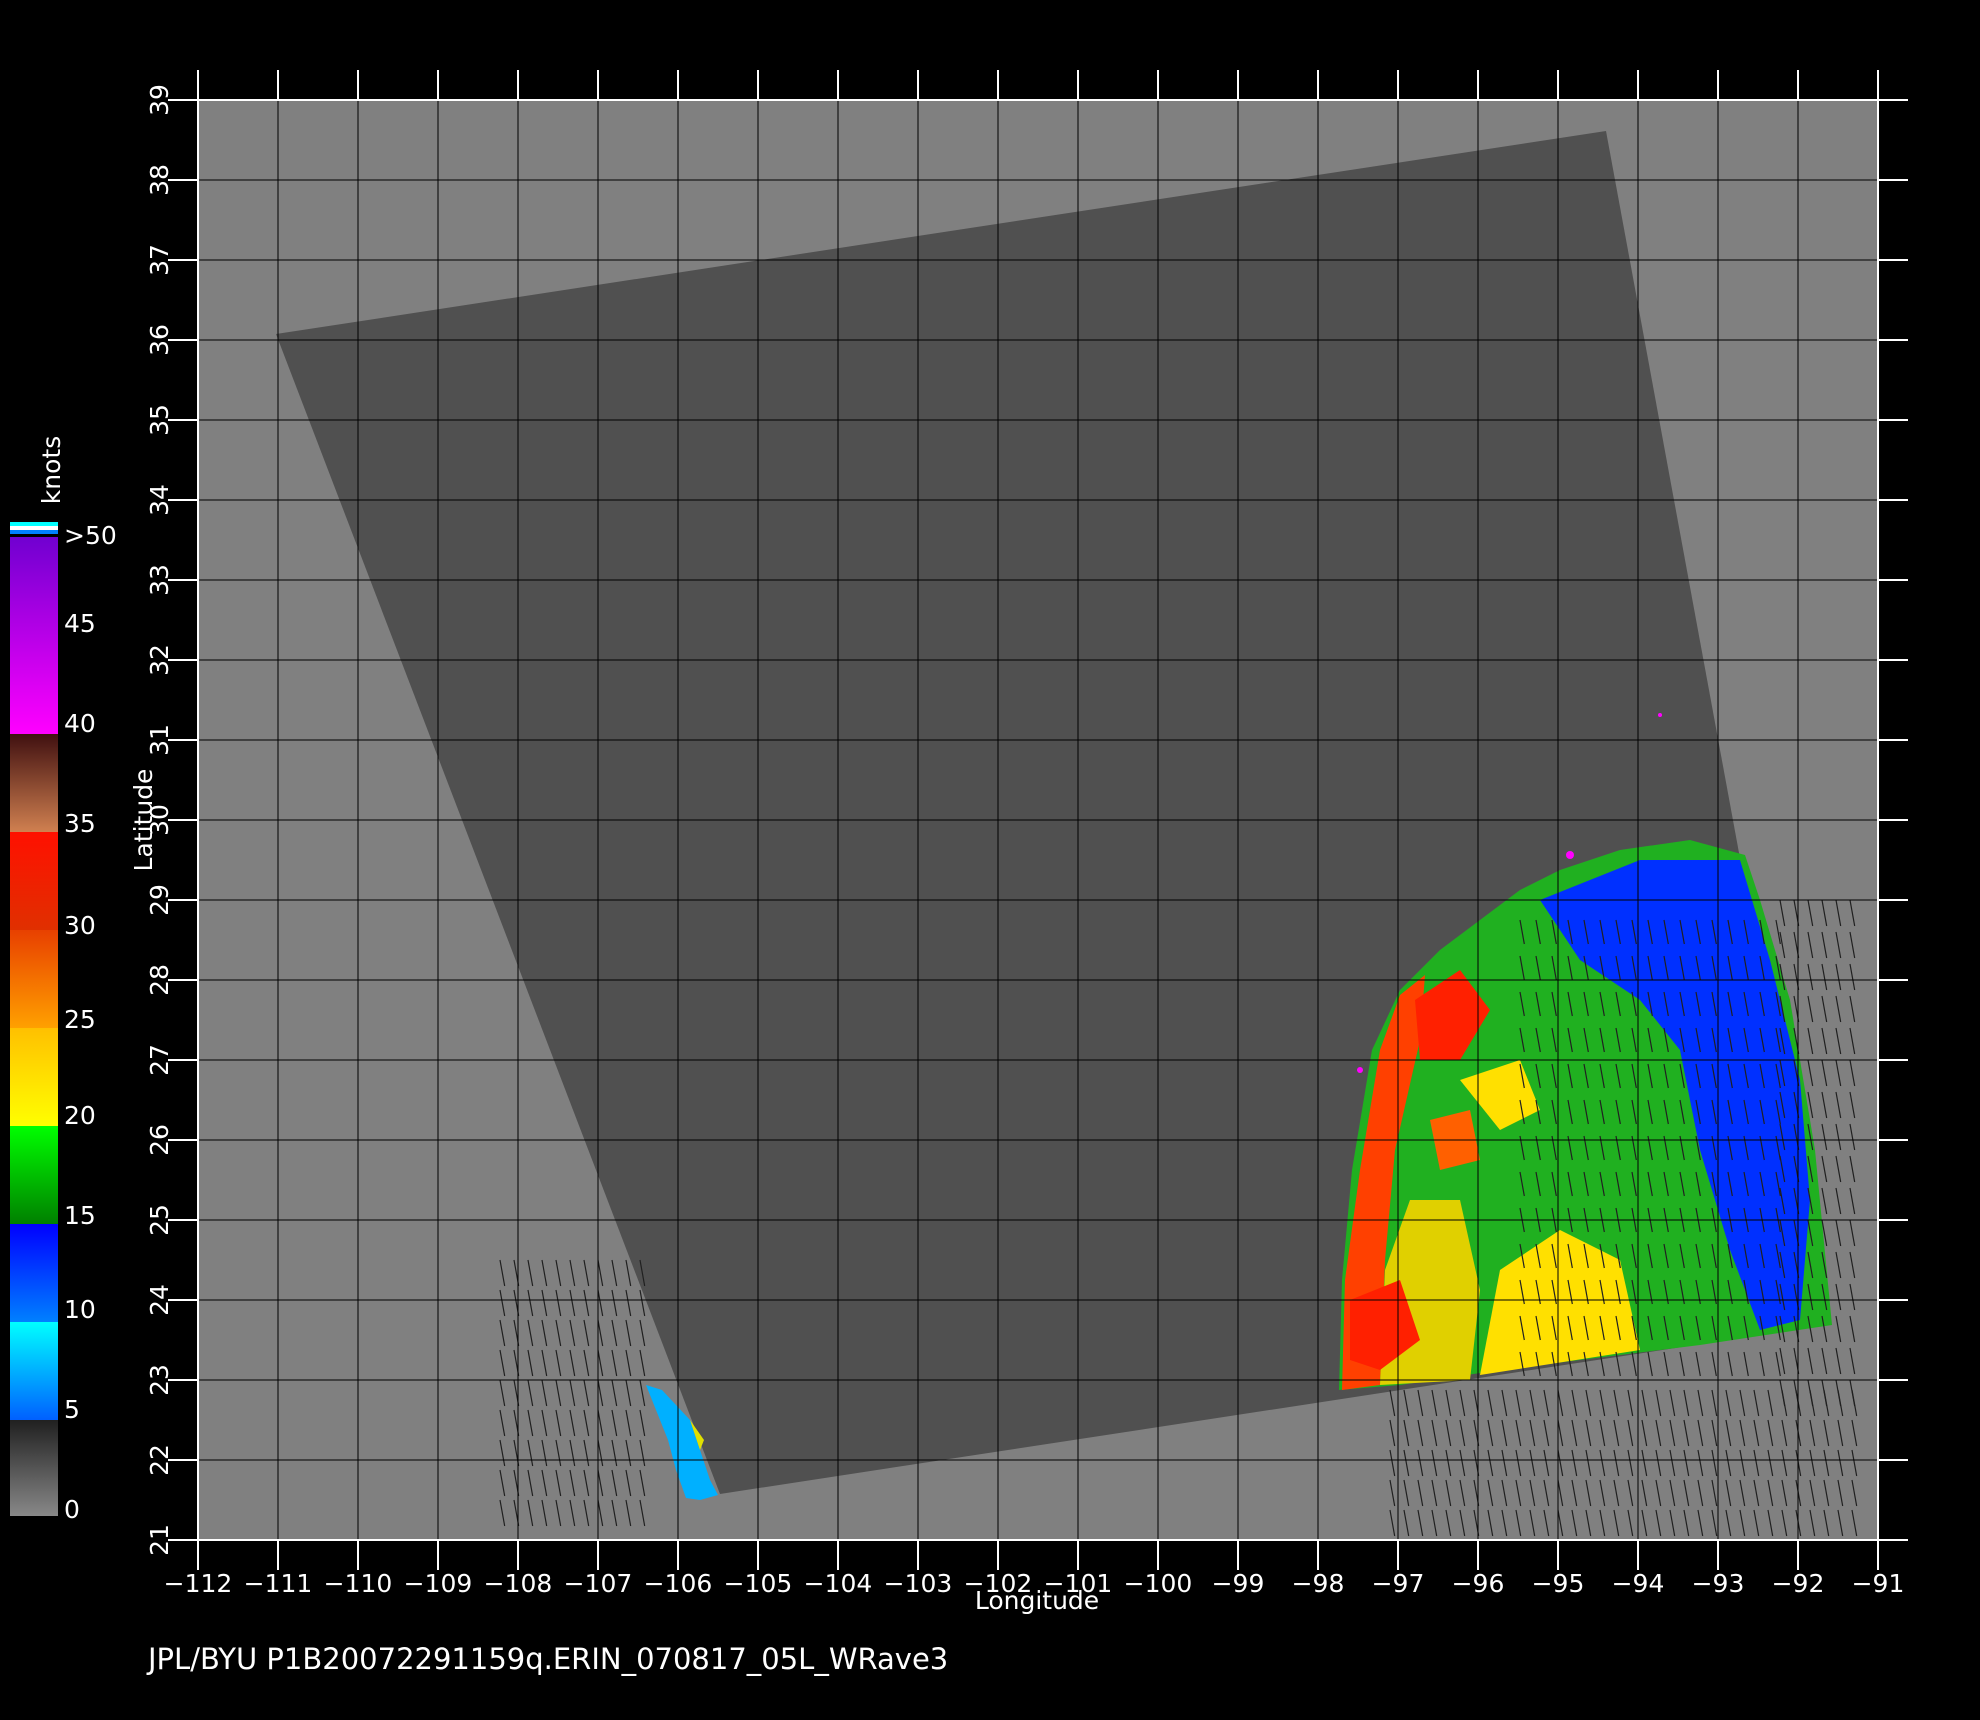 The image size is (1980, 1720). What do you see at coordinates (159, 1540) in the screenshot?
I see `lat-tick-label: 21` at bounding box center [159, 1540].